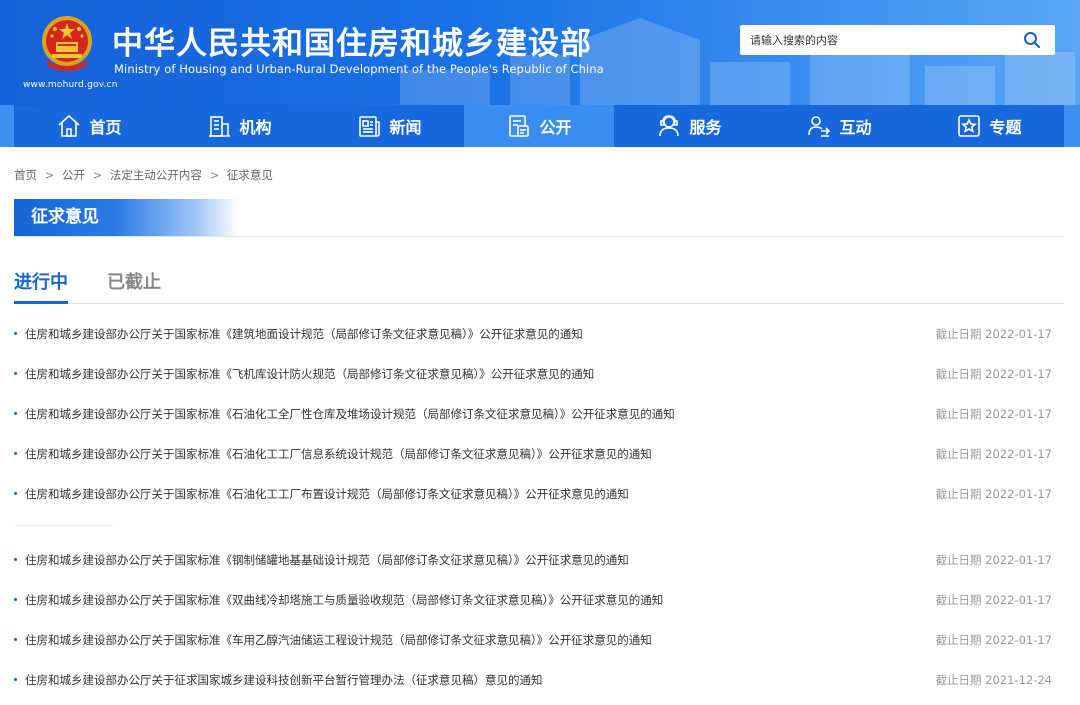 The width and height of the screenshot is (1080, 705). What do you see at coordinates (969, 126) in the screenshot?
I see `topic-star-icon` at bounding box center [969, 126].